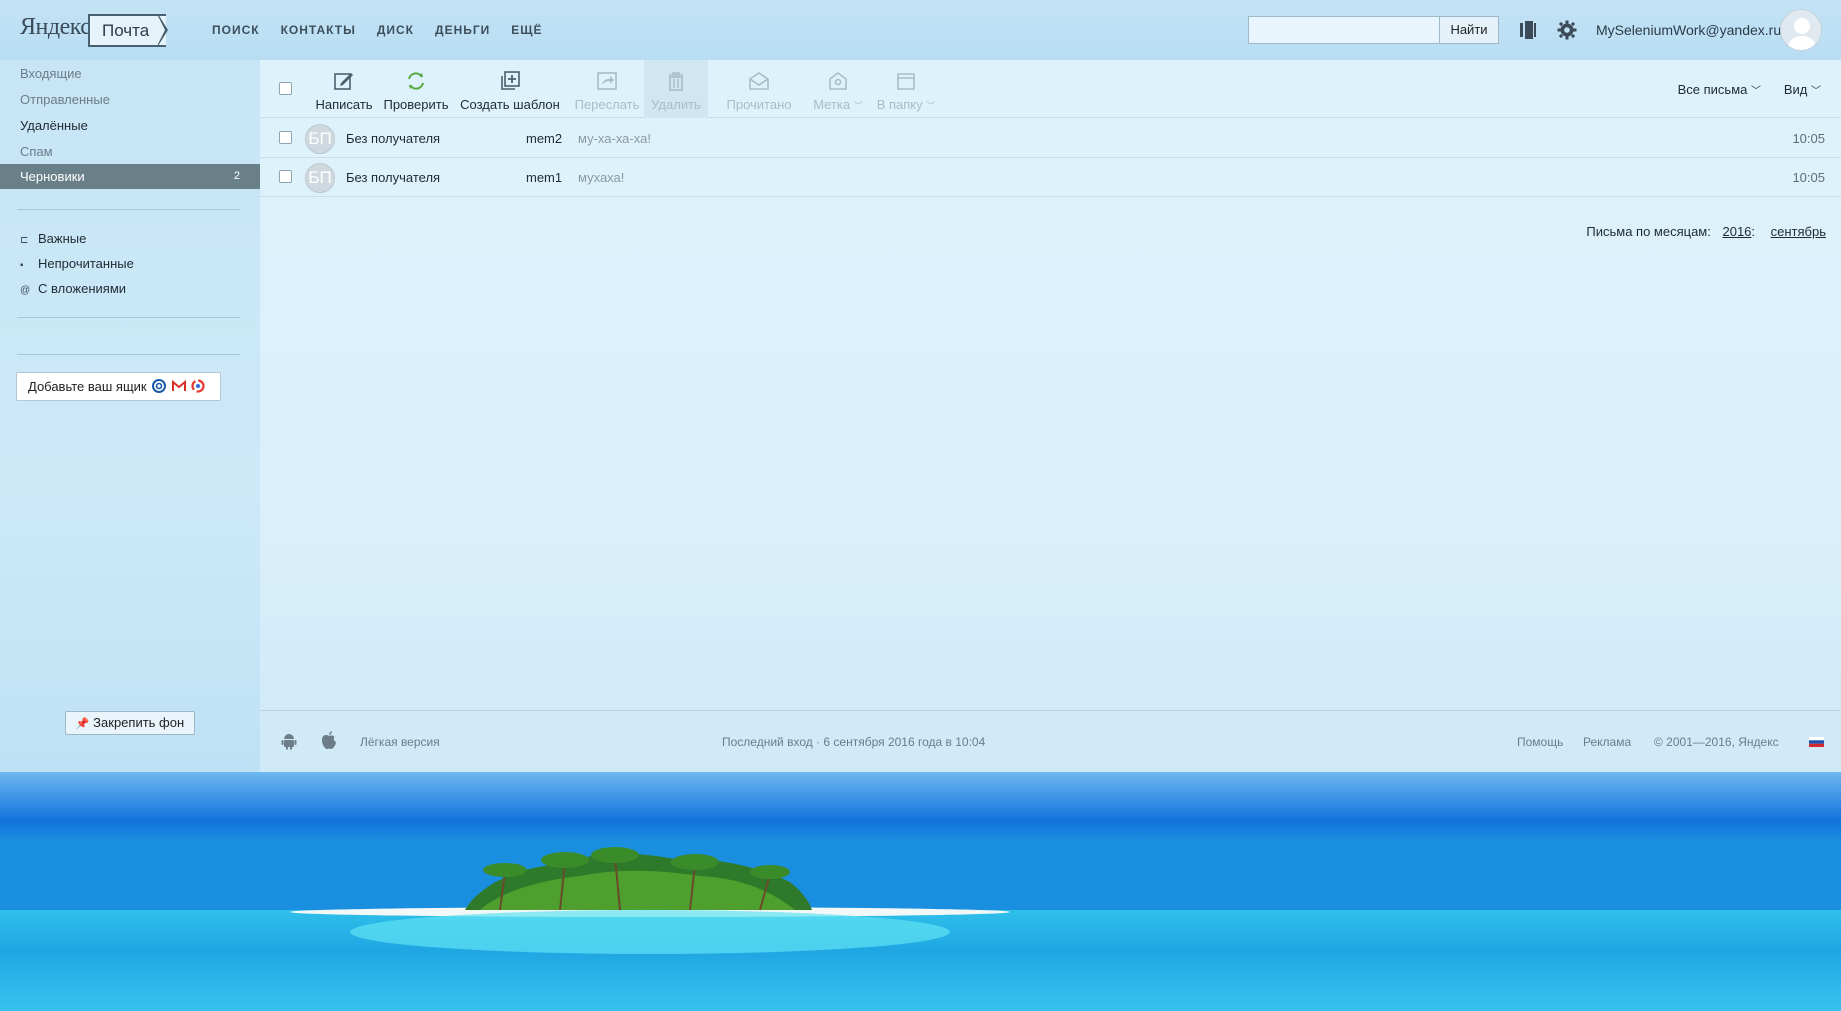 The image size is (1841, 1011). Describe the element at coordinates (344, 104) in the screenshot. I see `compose-label: Написать` at that location.